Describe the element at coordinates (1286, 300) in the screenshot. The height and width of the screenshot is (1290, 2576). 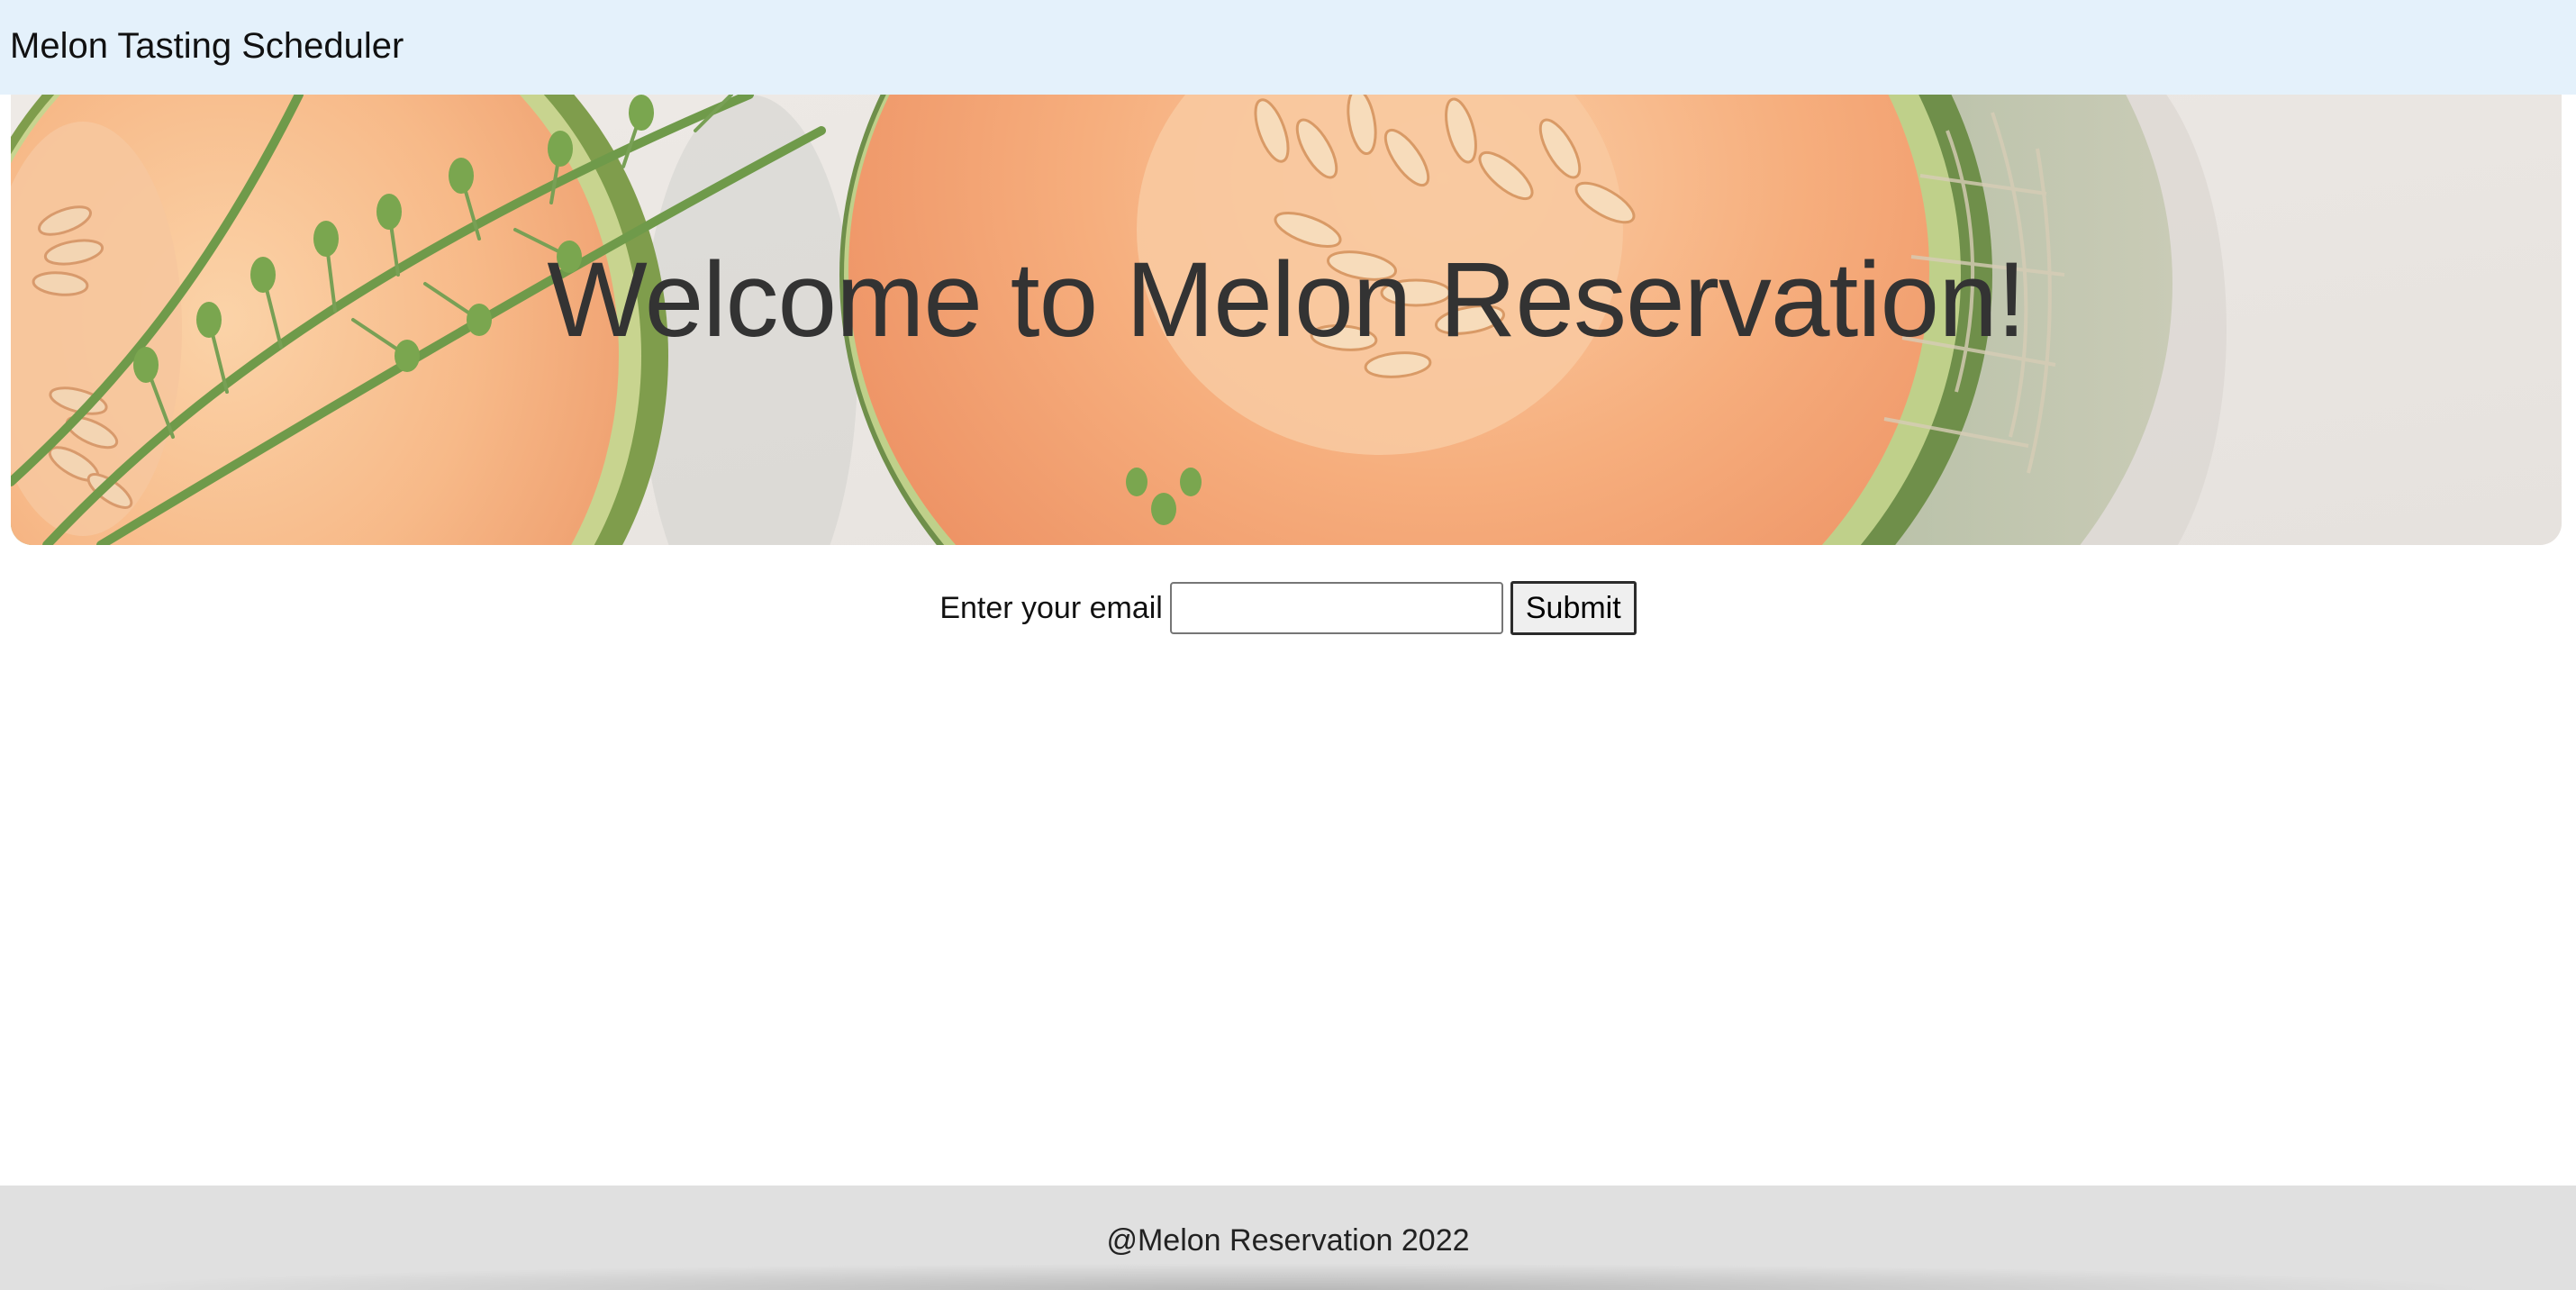
I see `hero-title: Welcome to Melon Reservation!` at that location.